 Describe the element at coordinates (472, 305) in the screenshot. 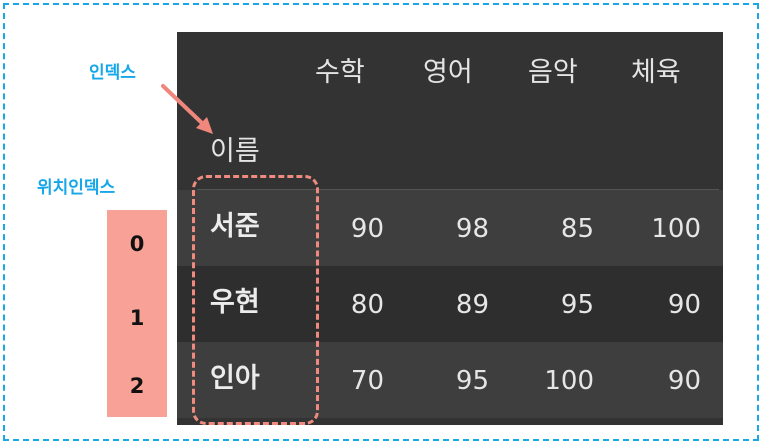

I see `table-cell: 89` at that location.